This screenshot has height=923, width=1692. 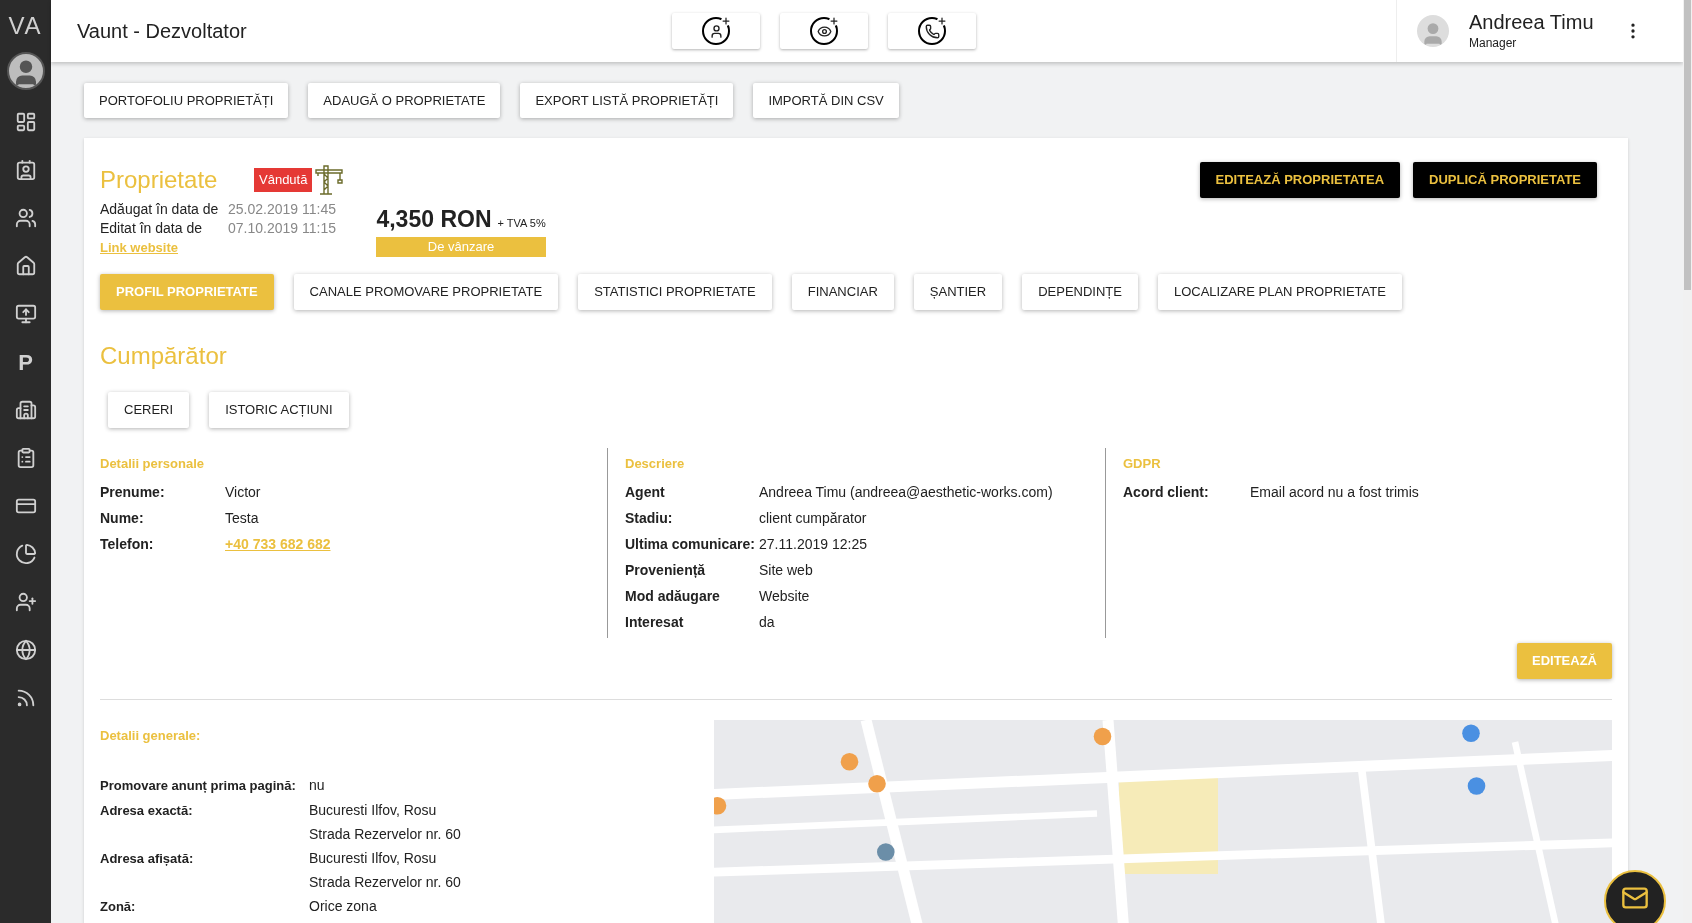 I want to click on field-label: Acord client:, so click(x=1166, y=492).